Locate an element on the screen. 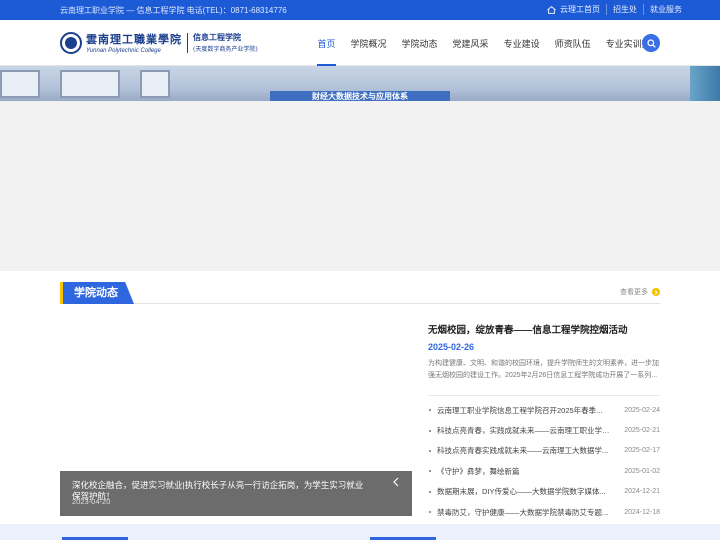 This screenshot has width=720, height=540. logo-college-name: 雲南理工職業學院 is located at coordinates (134, 39).